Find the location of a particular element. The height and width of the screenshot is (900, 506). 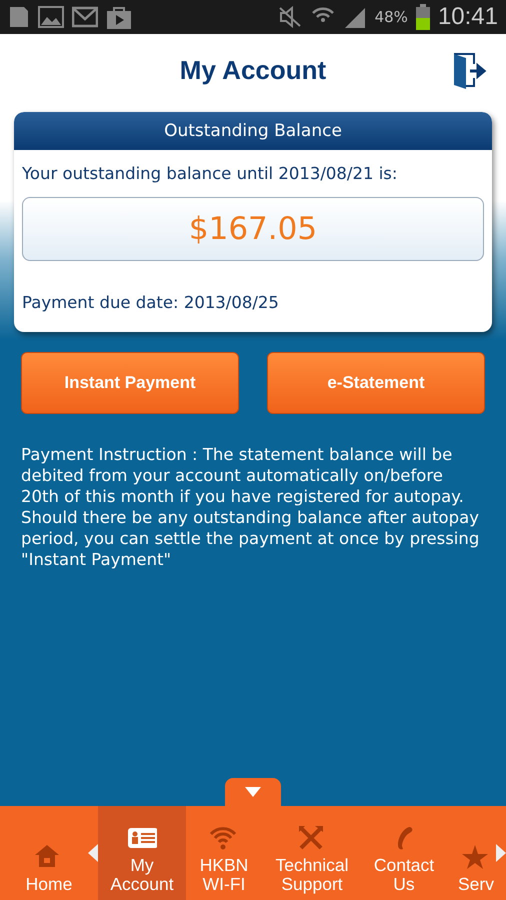

image-icon is located at coordinates (51, 17).